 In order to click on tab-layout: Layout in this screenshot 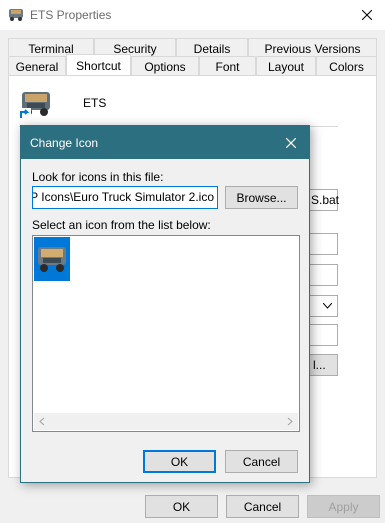, I will do `click(286, 66)`.